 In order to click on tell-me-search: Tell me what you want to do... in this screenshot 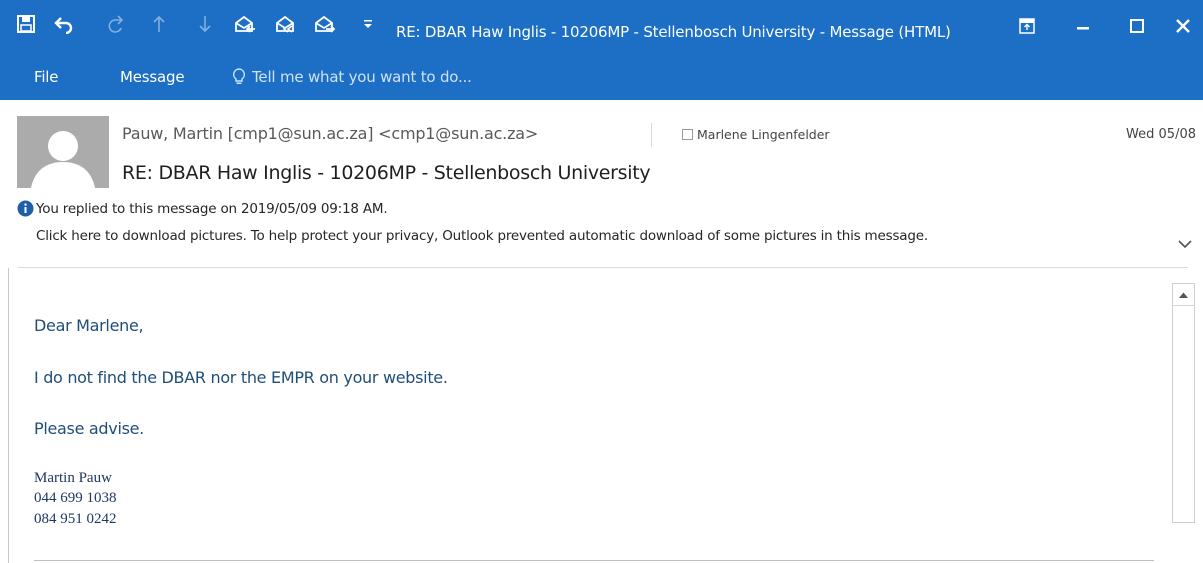, I will do `click(352, 77)`.